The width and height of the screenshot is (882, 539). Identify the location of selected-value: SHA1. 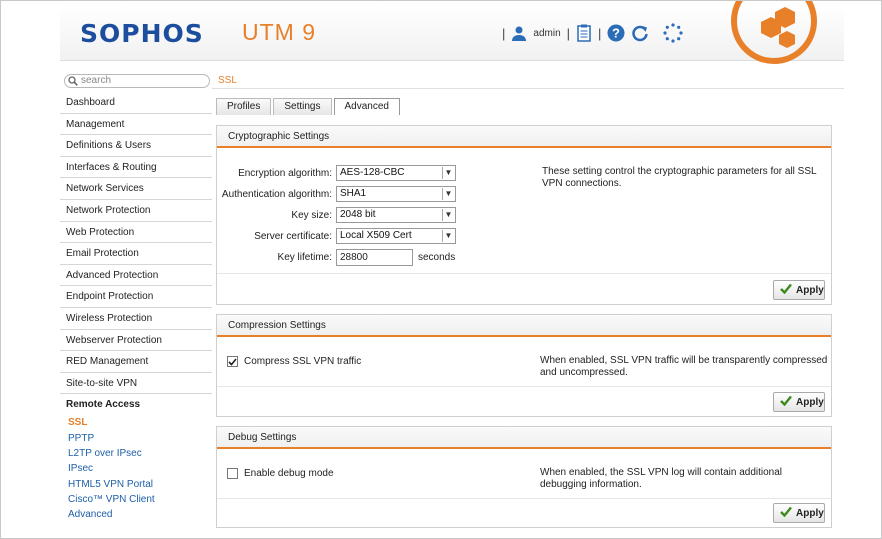
(353, 193).